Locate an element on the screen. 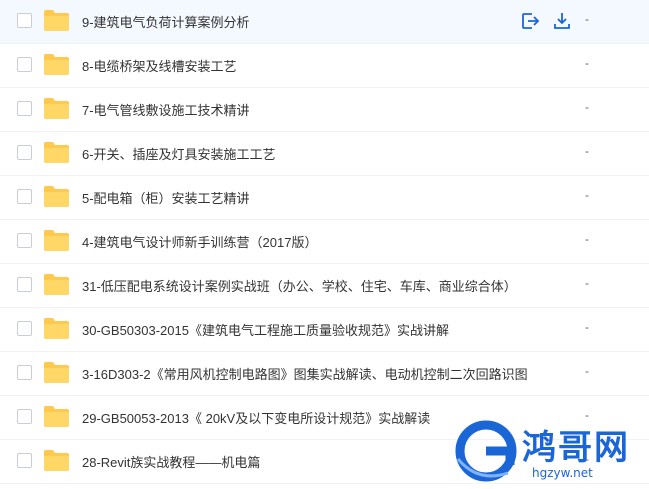 This screenshot has height=489, width=649. file-name: 28-Revit族实战教程——机电篇 is located at coordinates (171, 461).